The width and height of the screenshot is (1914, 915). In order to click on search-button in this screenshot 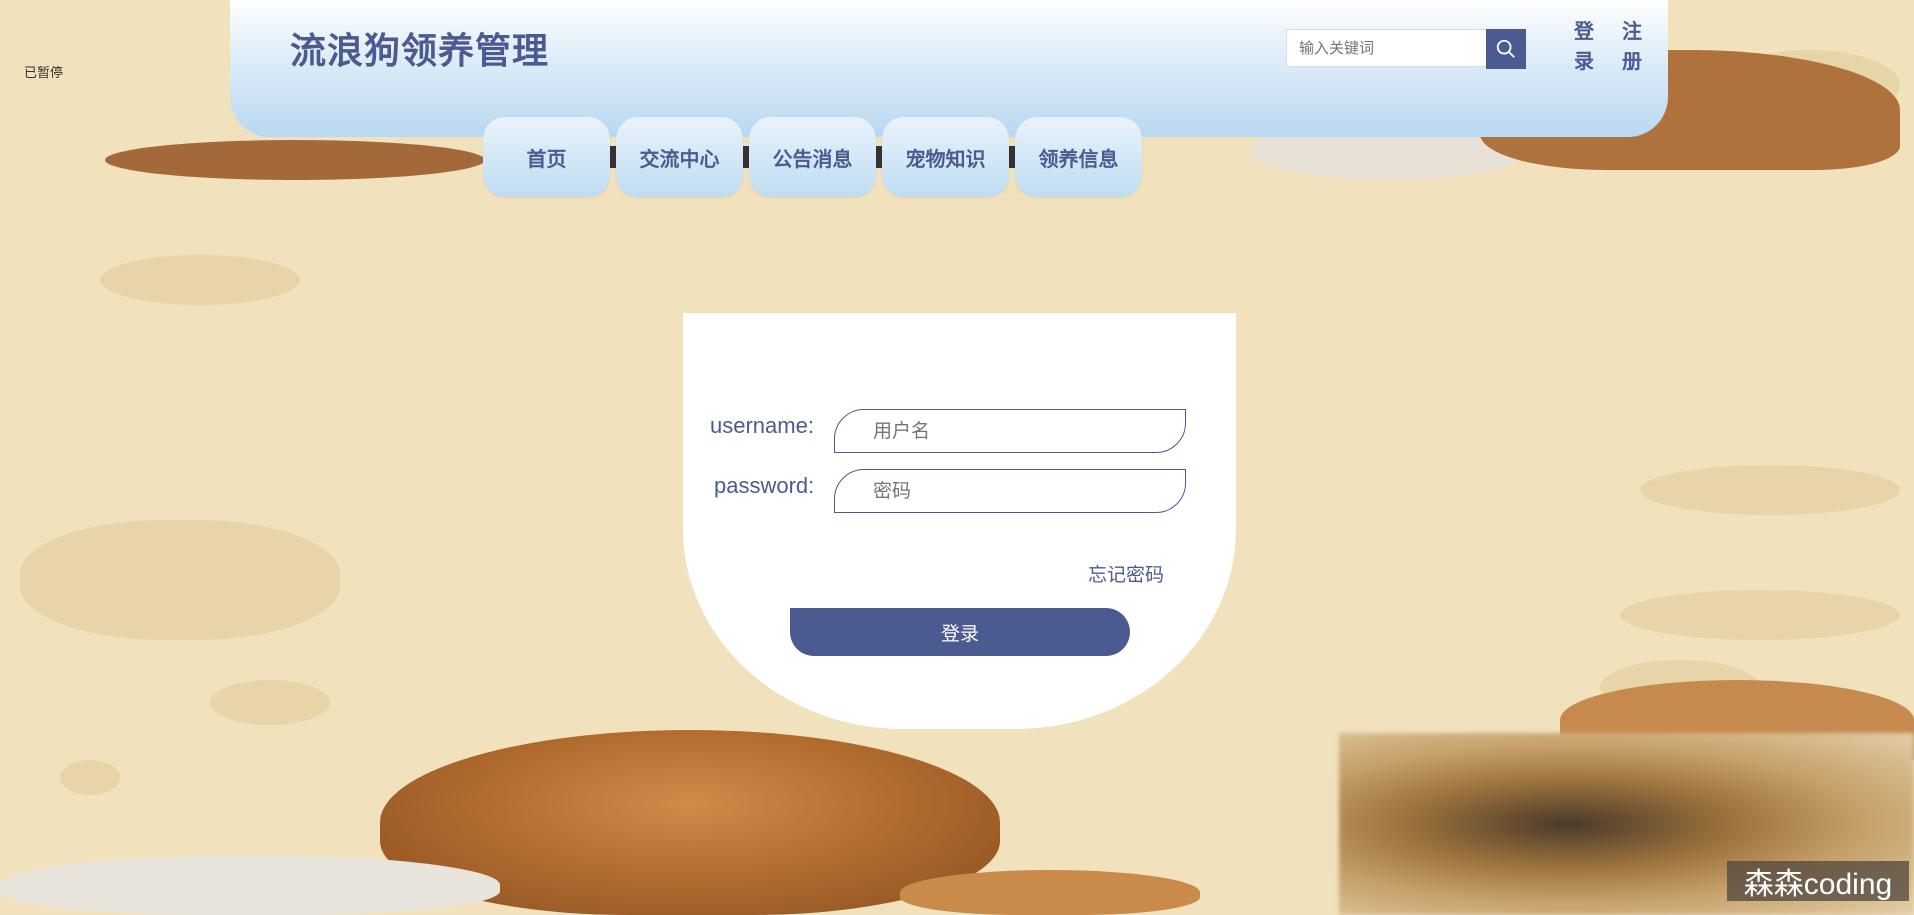, I will do `click(1506, 49)`.